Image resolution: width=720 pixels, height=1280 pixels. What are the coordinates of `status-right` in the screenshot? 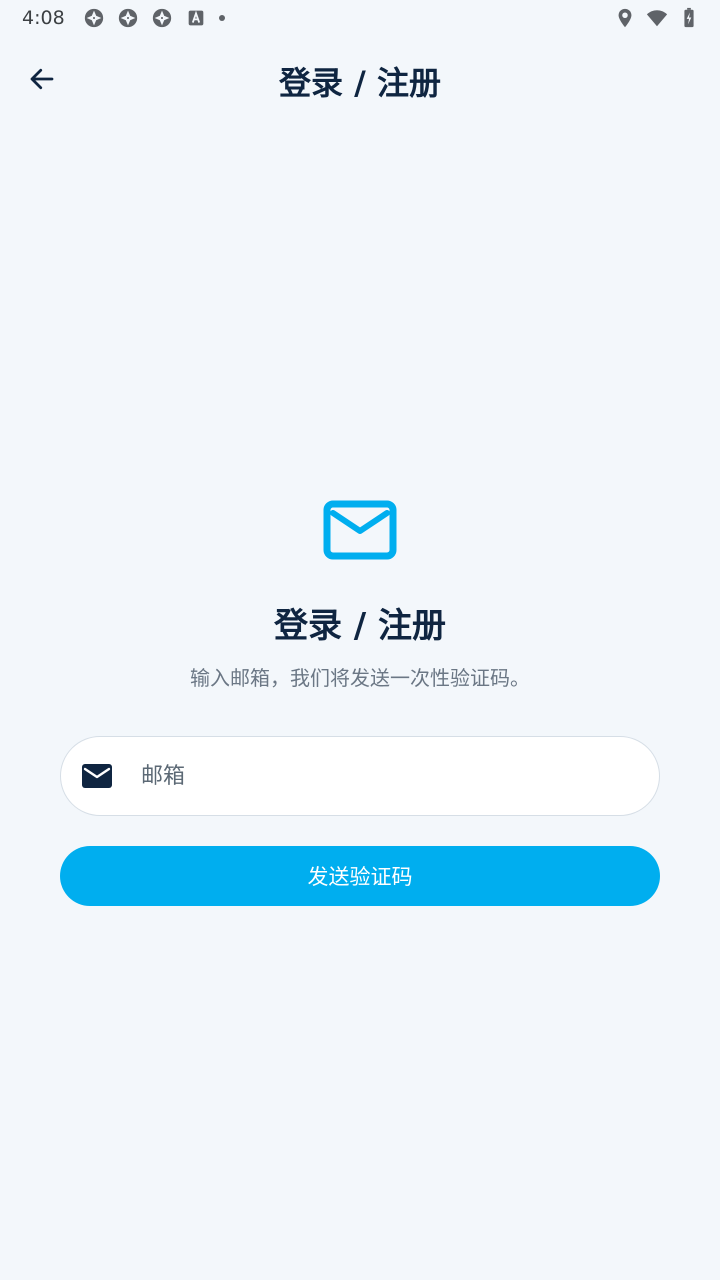 It's located at (657, 18).